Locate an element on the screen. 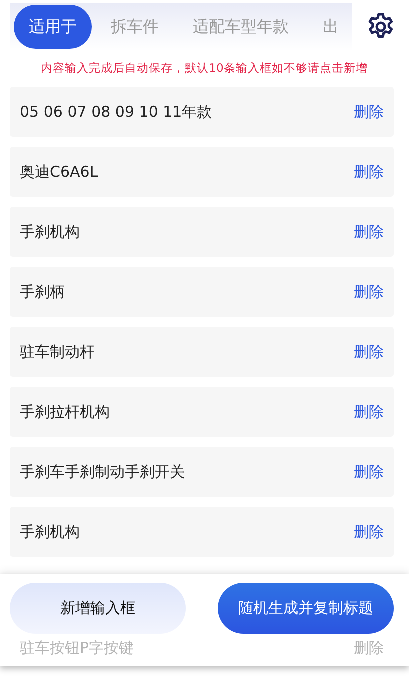 Image resolution: width=409 pixels, height=677 pixels. input-row: 手刹拉杆机构 删除 is located at coordinates (202, 412).